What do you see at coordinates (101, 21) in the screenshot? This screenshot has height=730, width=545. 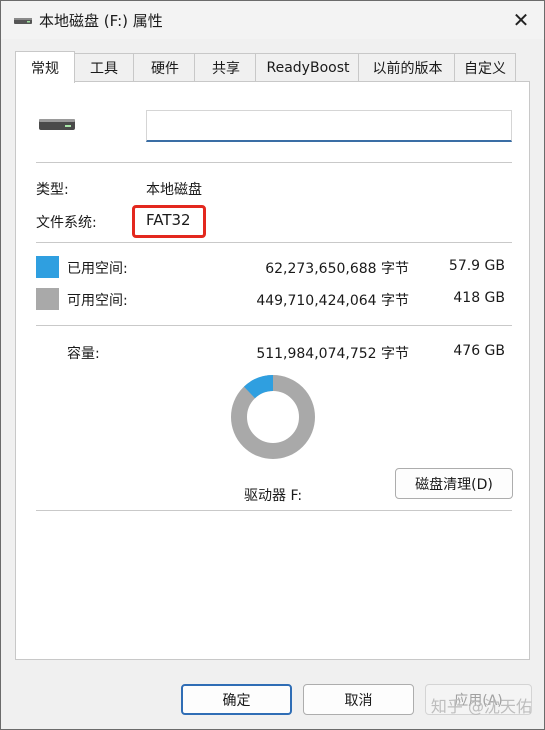 I see `window-title: 本地磁盘 (F:) 属性` at bounding box center [101, 21].